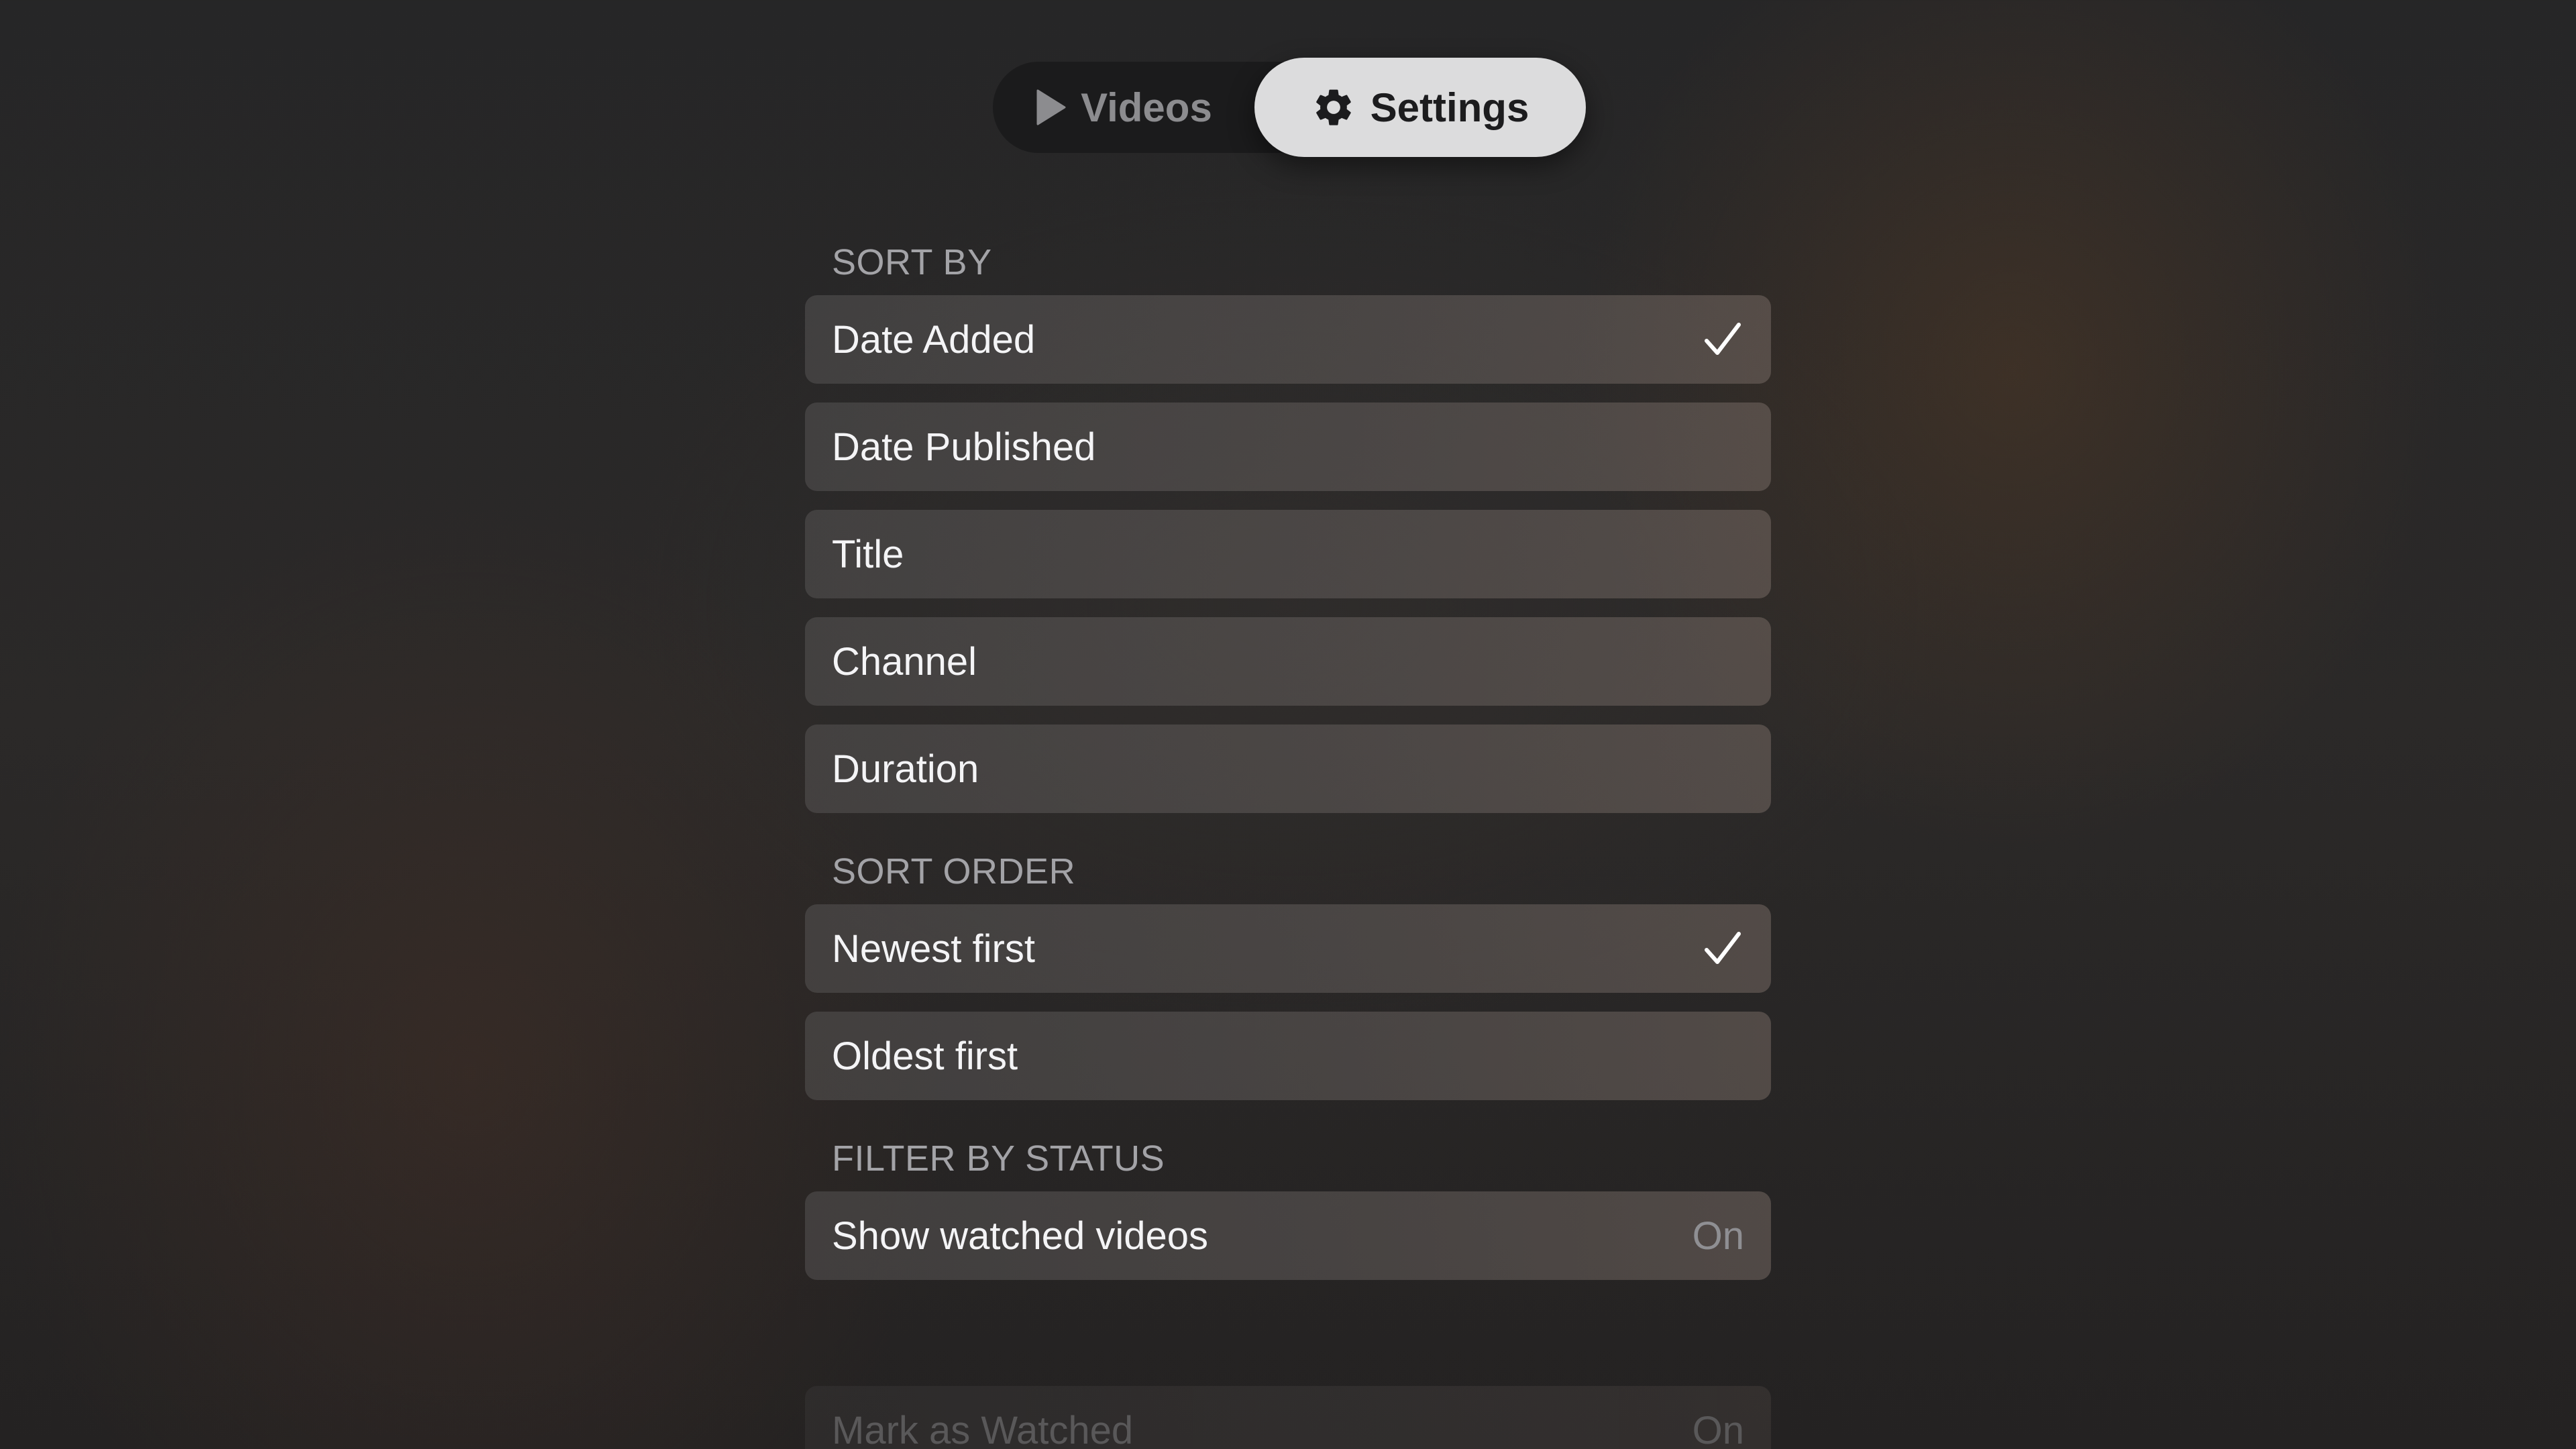 The height and width of the screenshot is (1449, 2576). I want to click on tab-settings: Settings, so click(1420, 107).